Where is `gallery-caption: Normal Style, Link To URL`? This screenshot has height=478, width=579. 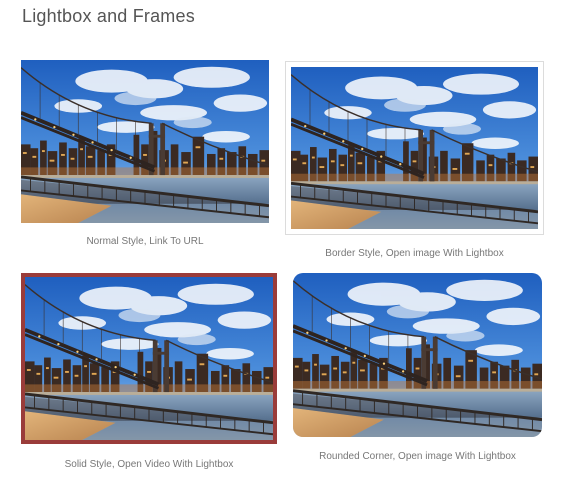
gallery-caption: Normal Style, Link To URL is located at coordinates (145, 241).